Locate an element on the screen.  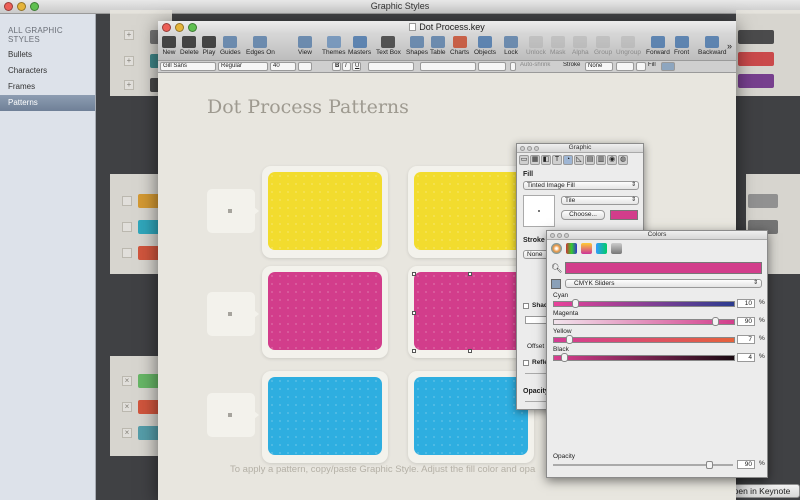
black-slider is located at coordinates (644, 357).